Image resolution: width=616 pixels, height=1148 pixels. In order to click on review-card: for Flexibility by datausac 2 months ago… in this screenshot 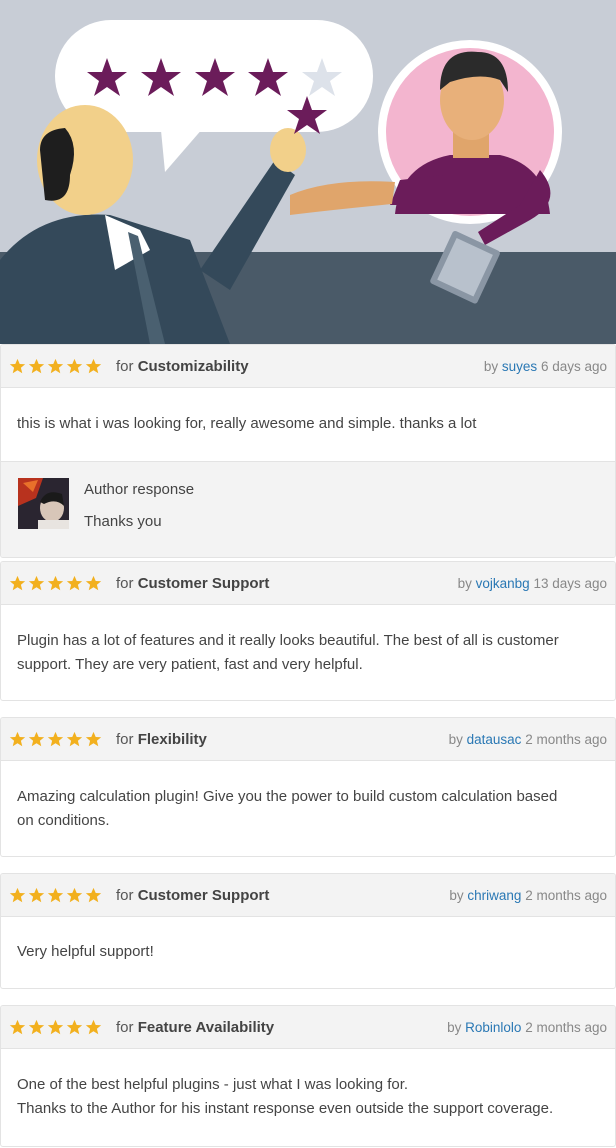, I will do `click(308, 787)`.